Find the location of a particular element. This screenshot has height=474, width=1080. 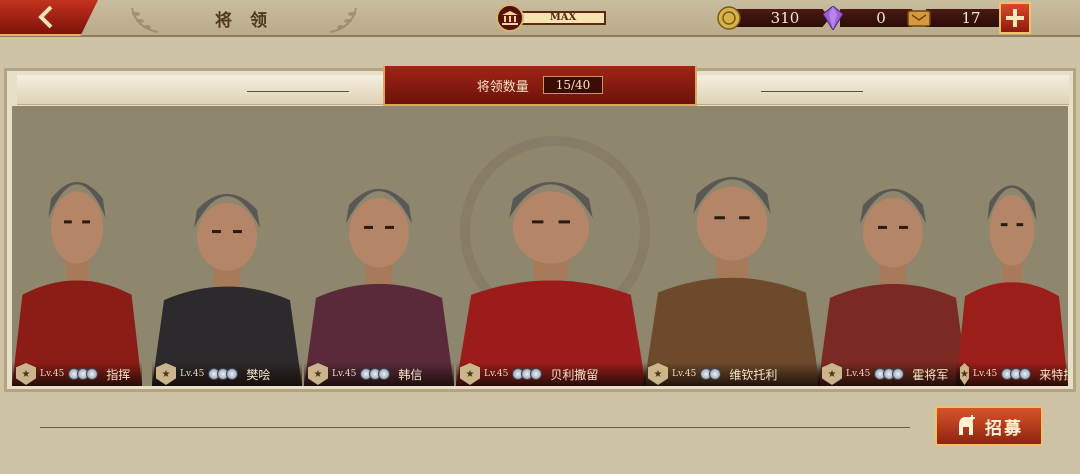

hero-info-bar: ★ Lv.45 韩信 is located at coordinates (379, 374).